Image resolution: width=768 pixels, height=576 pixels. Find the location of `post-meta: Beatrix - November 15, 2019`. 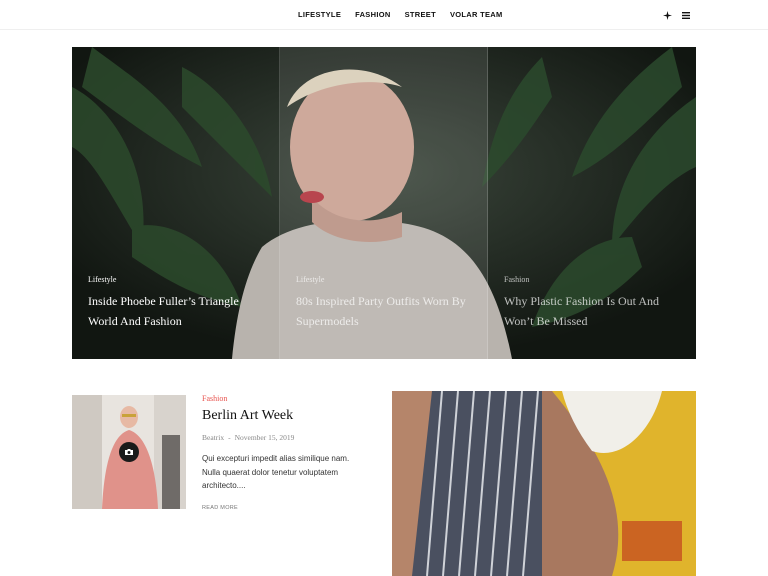

post-meta: Beatrix - November 15, 2019 is located at coordinates (248, 437).